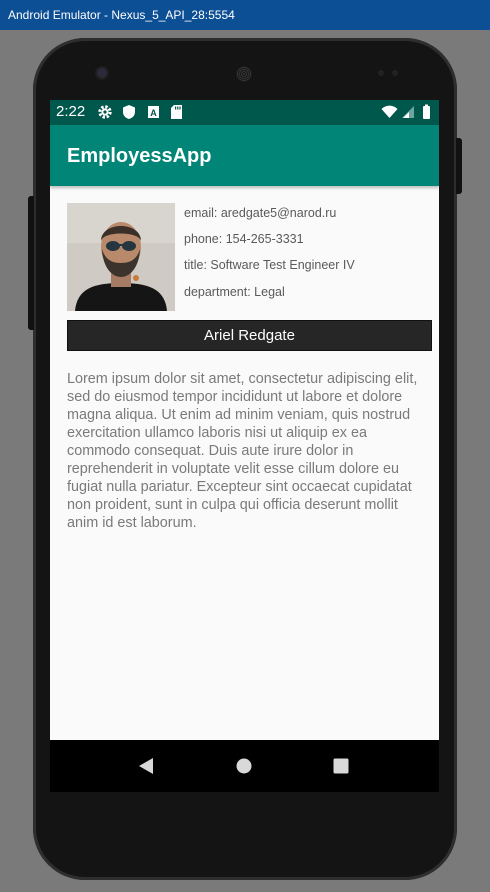  Describe the element at coordinates (129, 112) in the screenshot. I see `shield-icon` at that location.